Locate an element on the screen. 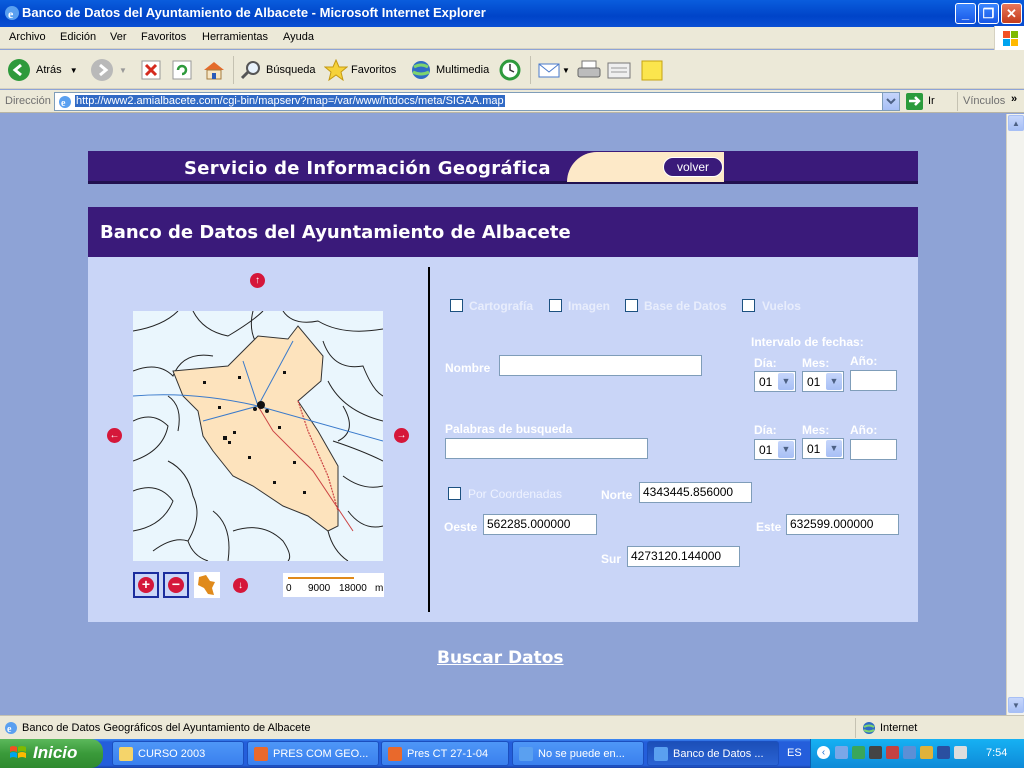 The height and width of the screenshot is (768, 1024). cartografia-checkbox is located at coordinates (456, 305).